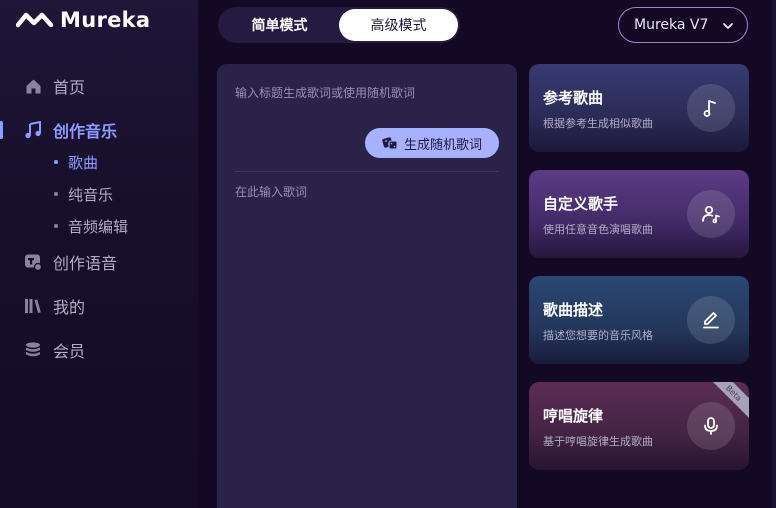  I want to click on sidebar-subitem-label: 音频编辑, so click(98, 226).